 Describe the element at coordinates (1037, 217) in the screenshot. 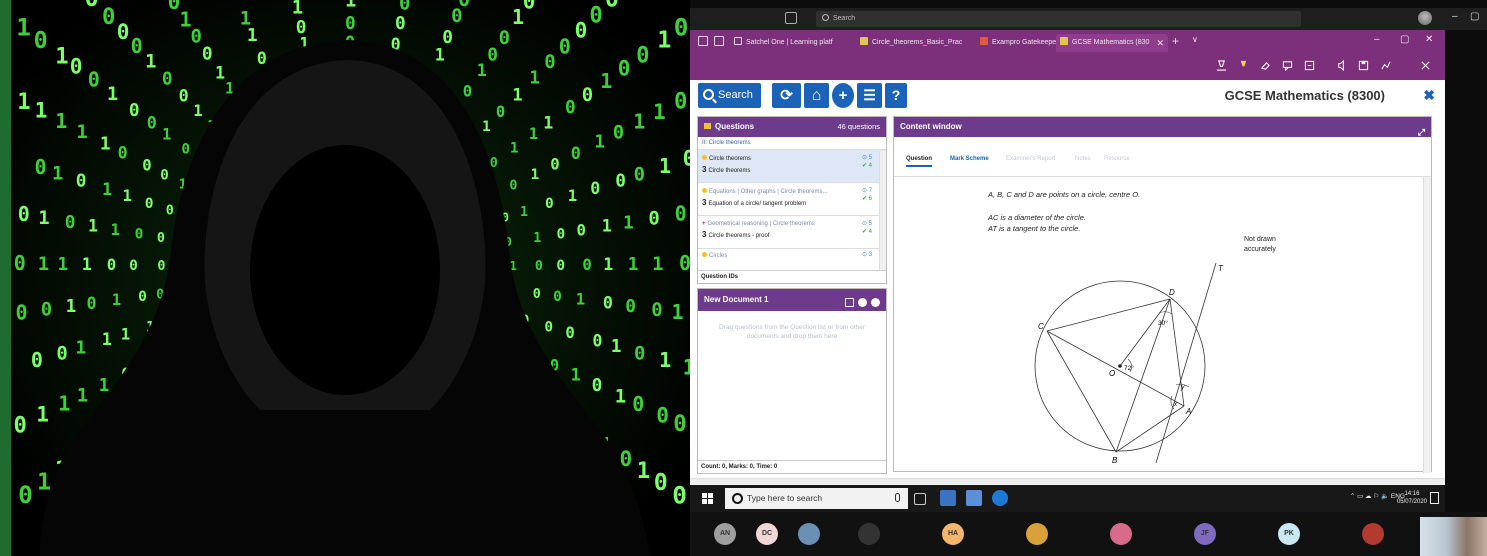

I see `question-line-2: AC is a diameter of the circle.` at that location.